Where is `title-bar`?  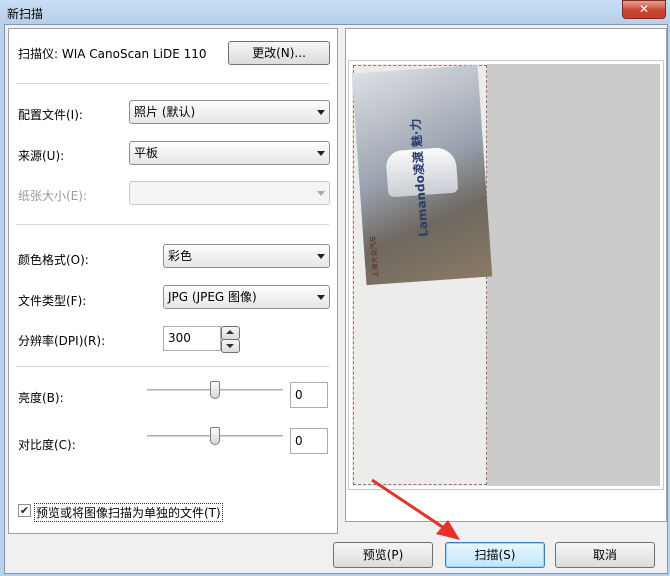
title-bar is located at coordinates (335, 12).